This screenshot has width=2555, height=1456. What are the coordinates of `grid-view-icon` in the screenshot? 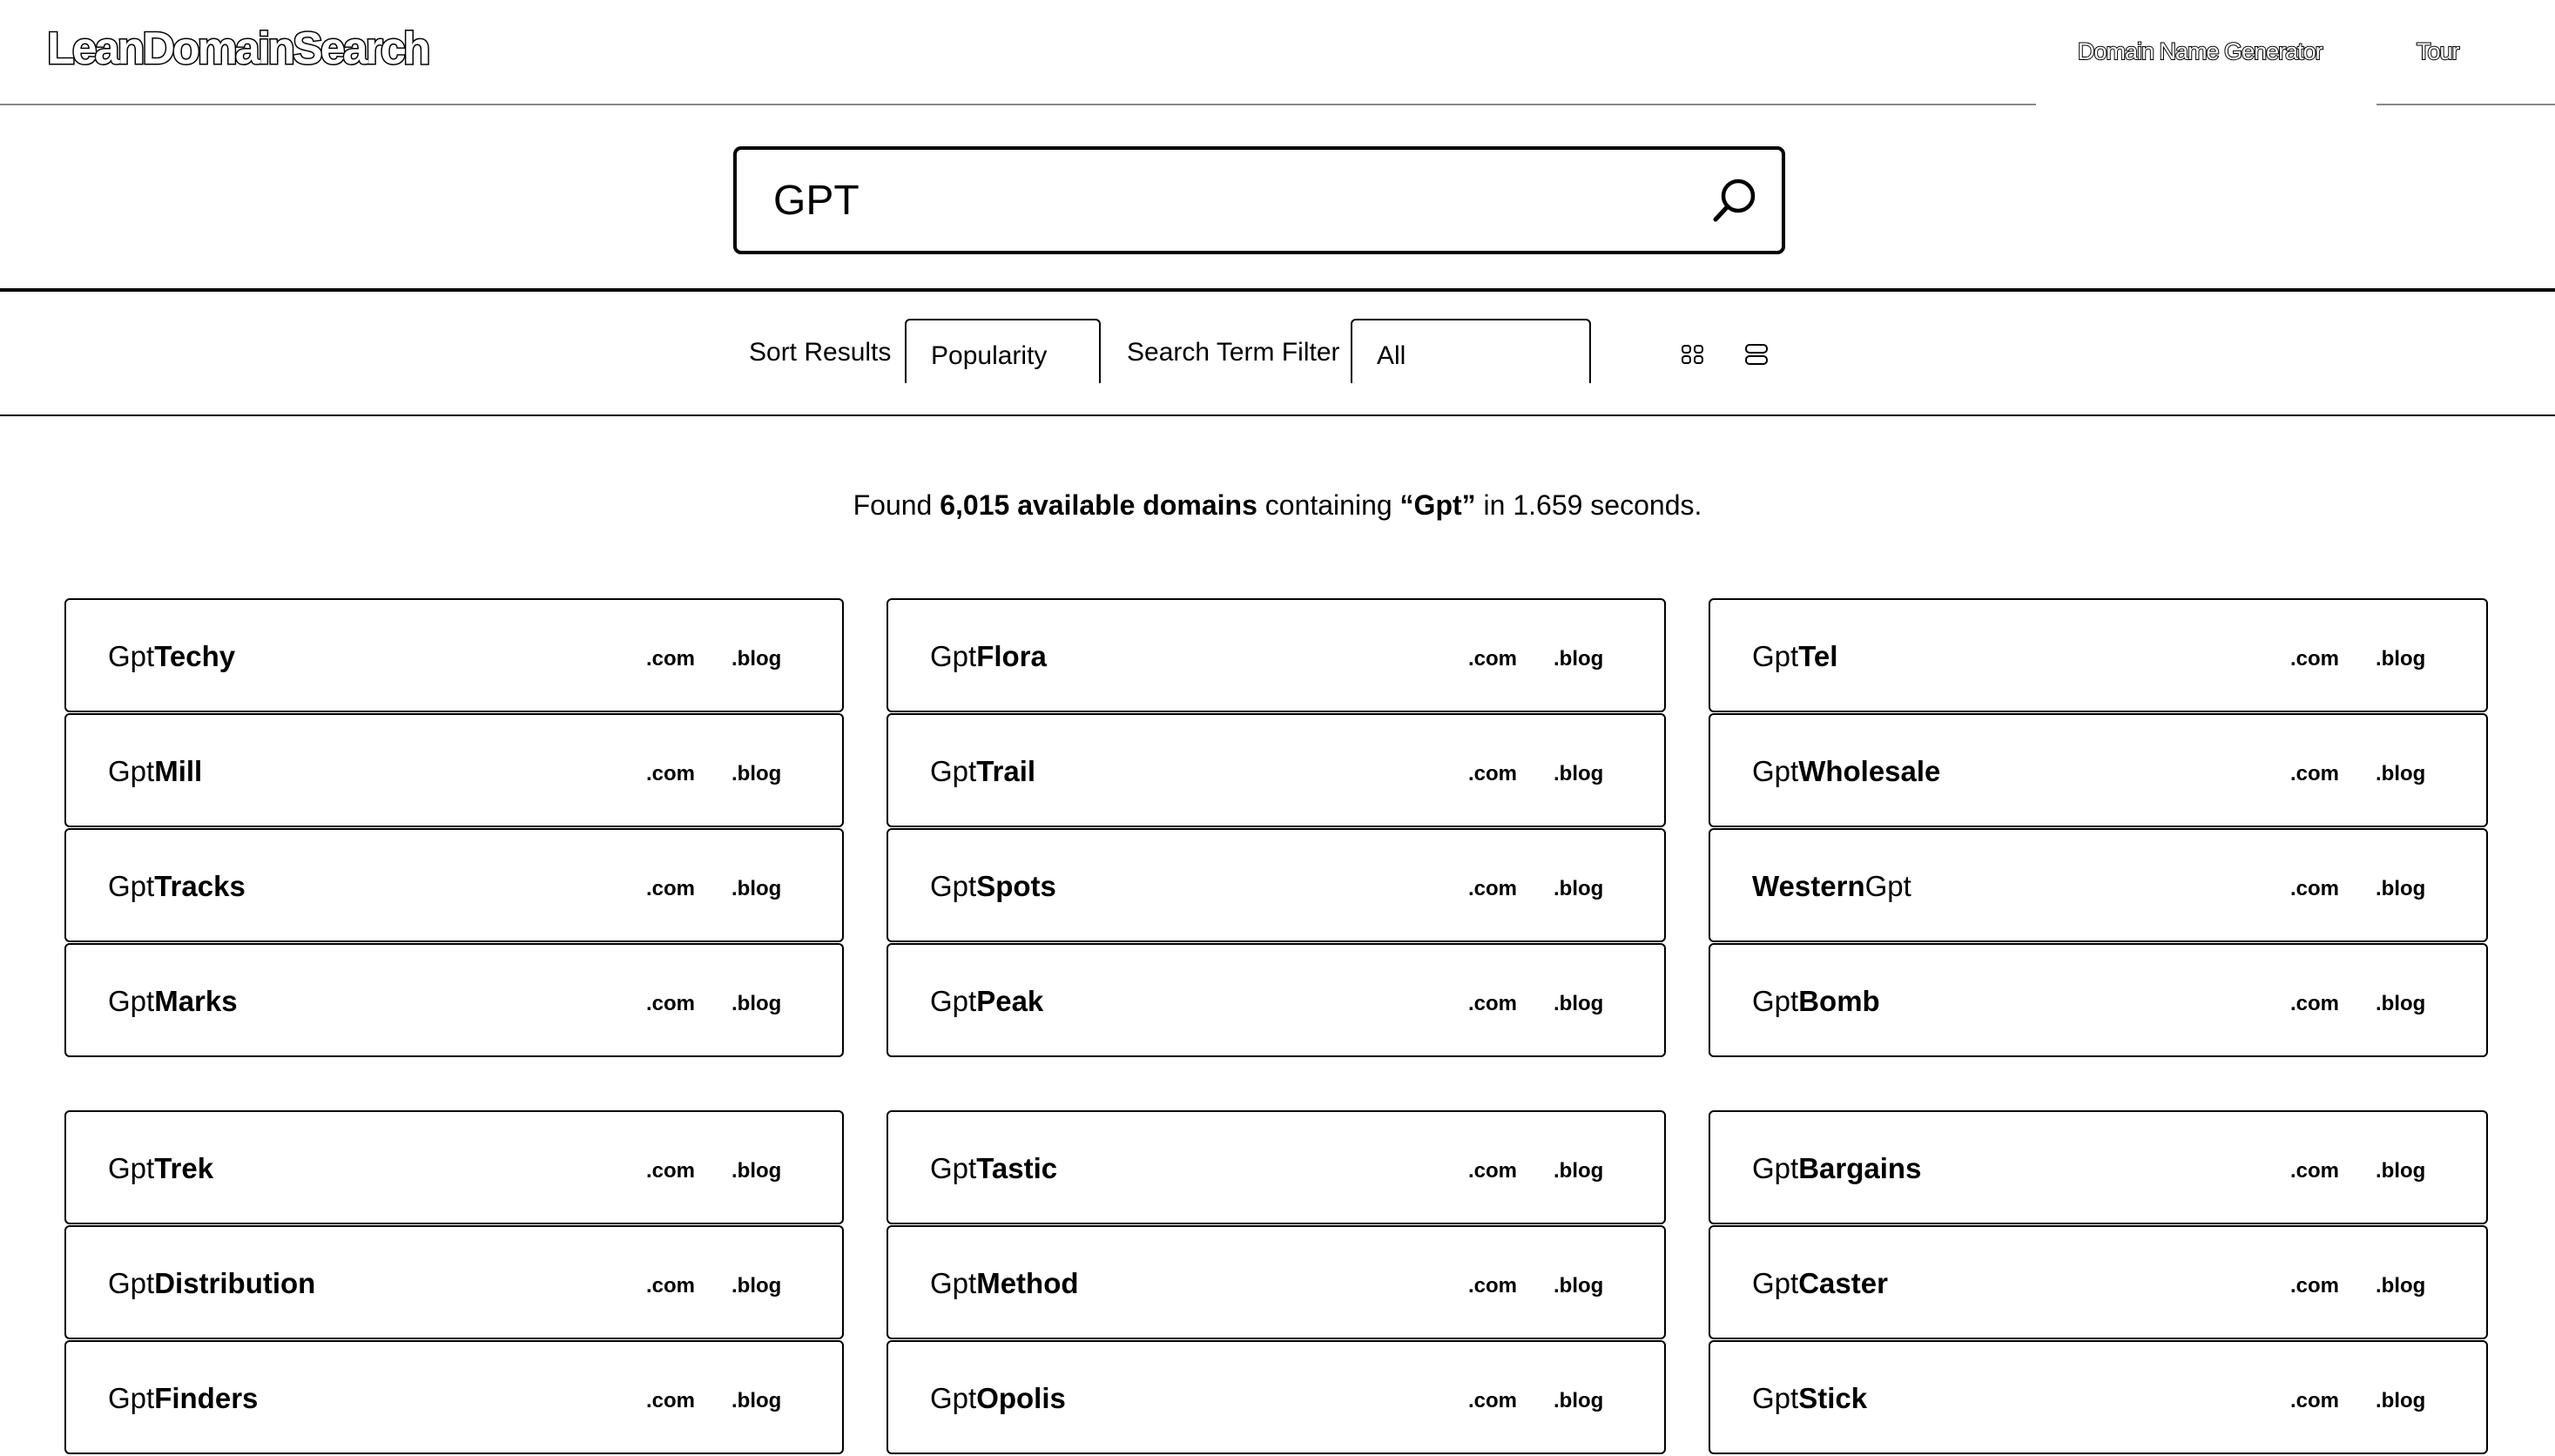 It's located at (1693, 354).